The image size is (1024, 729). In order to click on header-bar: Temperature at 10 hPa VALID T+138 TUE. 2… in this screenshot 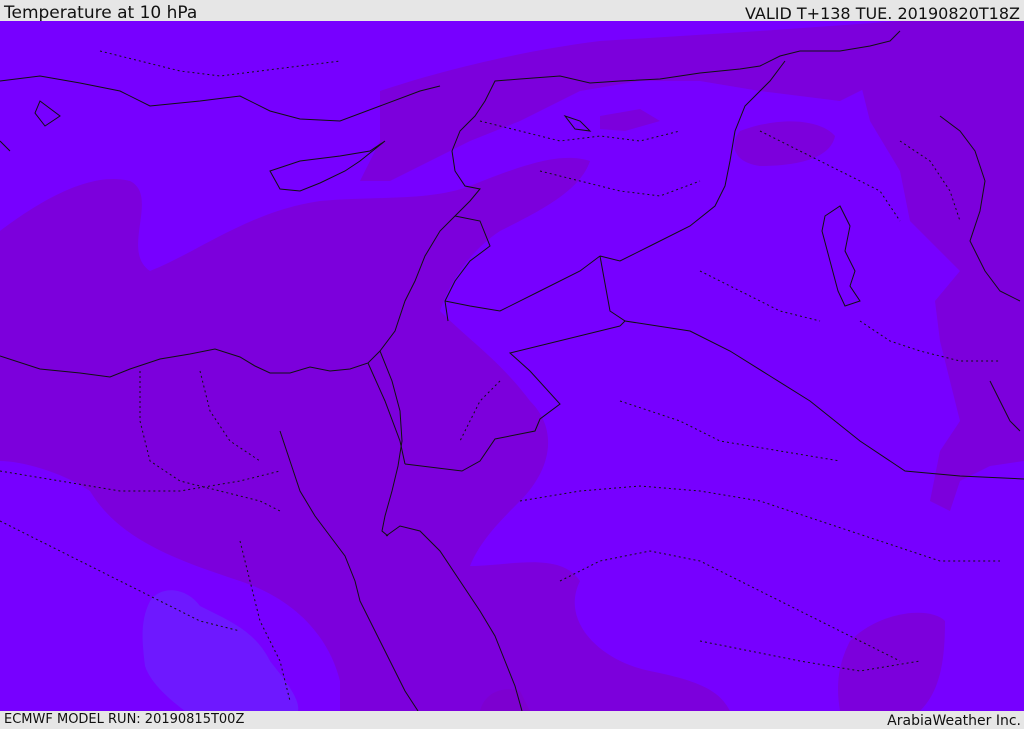, I will do `click(512, 11)`.